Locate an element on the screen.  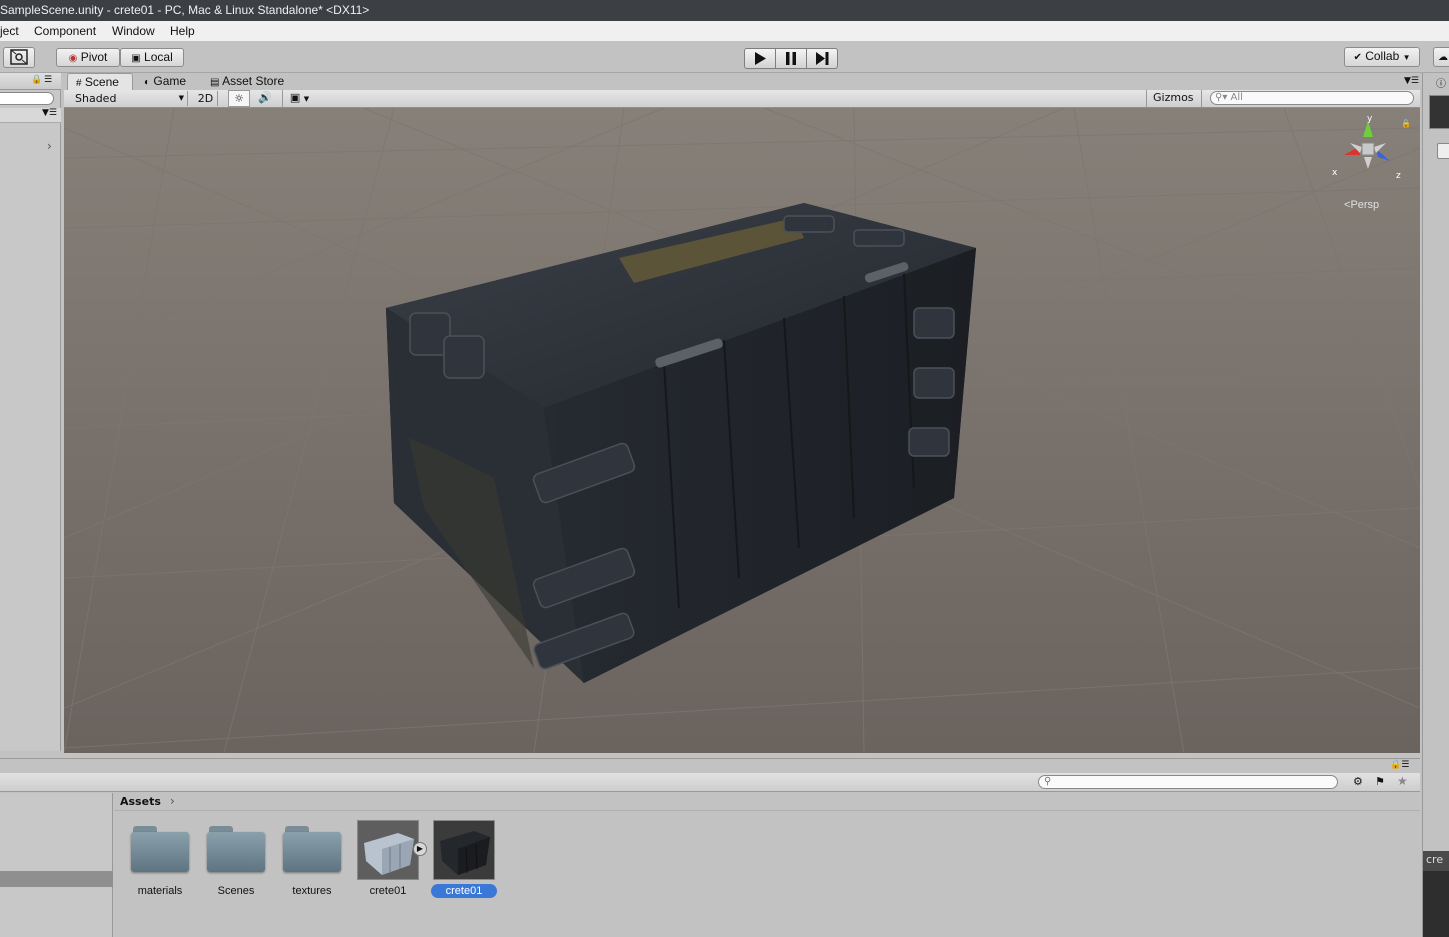
toggle-2d-label: 2D is located at coordinates (205, 98).